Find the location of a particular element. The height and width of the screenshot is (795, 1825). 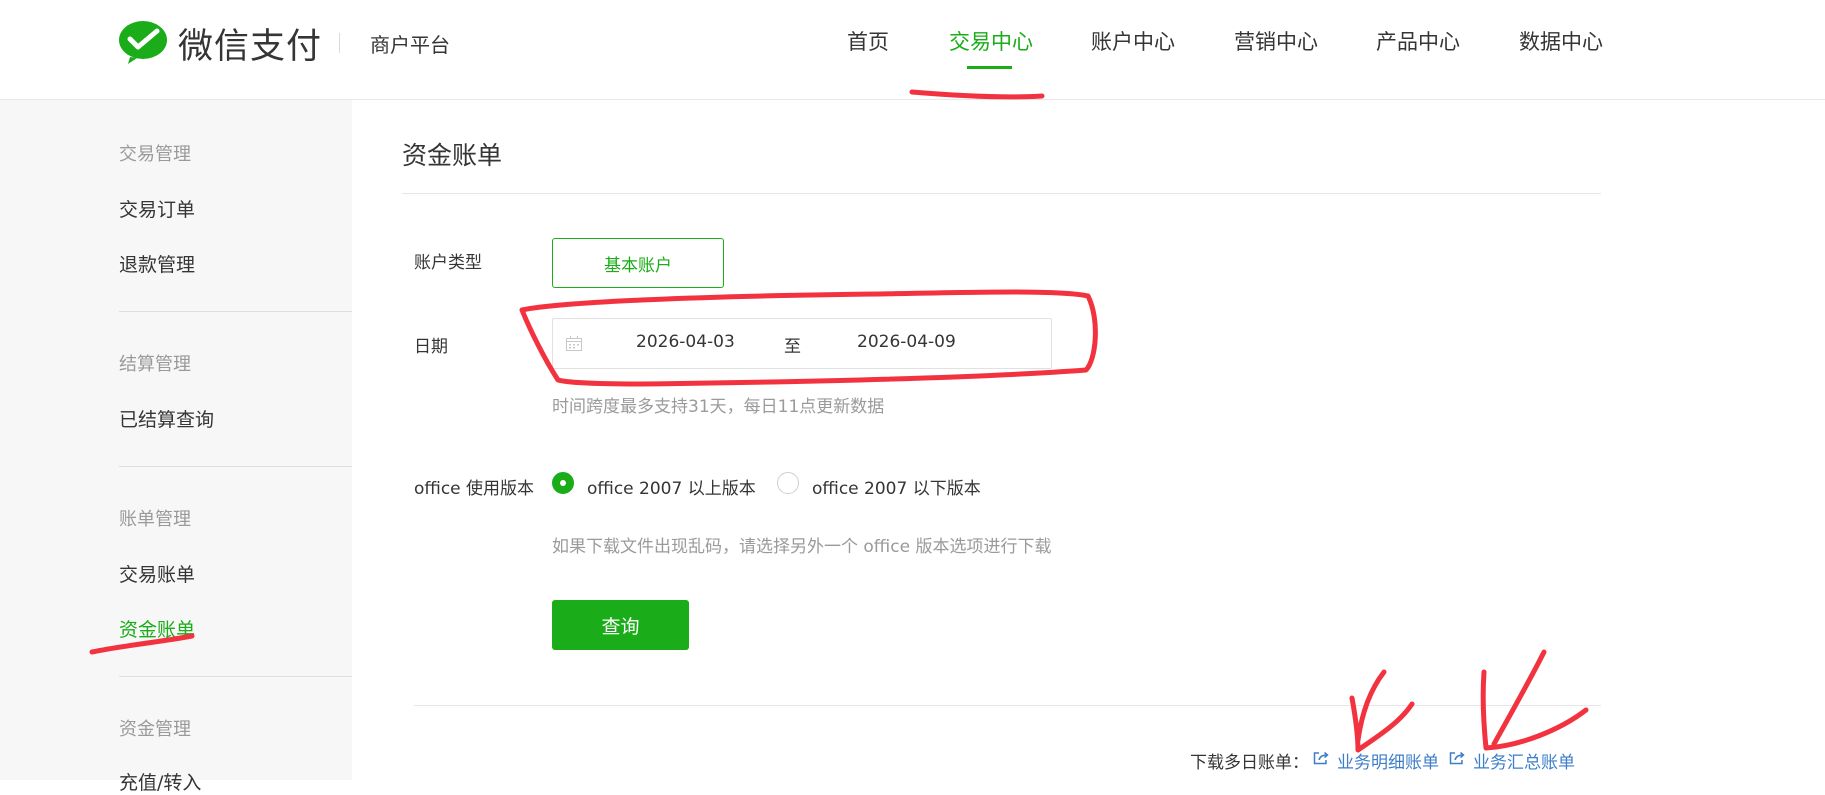

brand-name: 微信支付 is located at coordinates (250, 47).